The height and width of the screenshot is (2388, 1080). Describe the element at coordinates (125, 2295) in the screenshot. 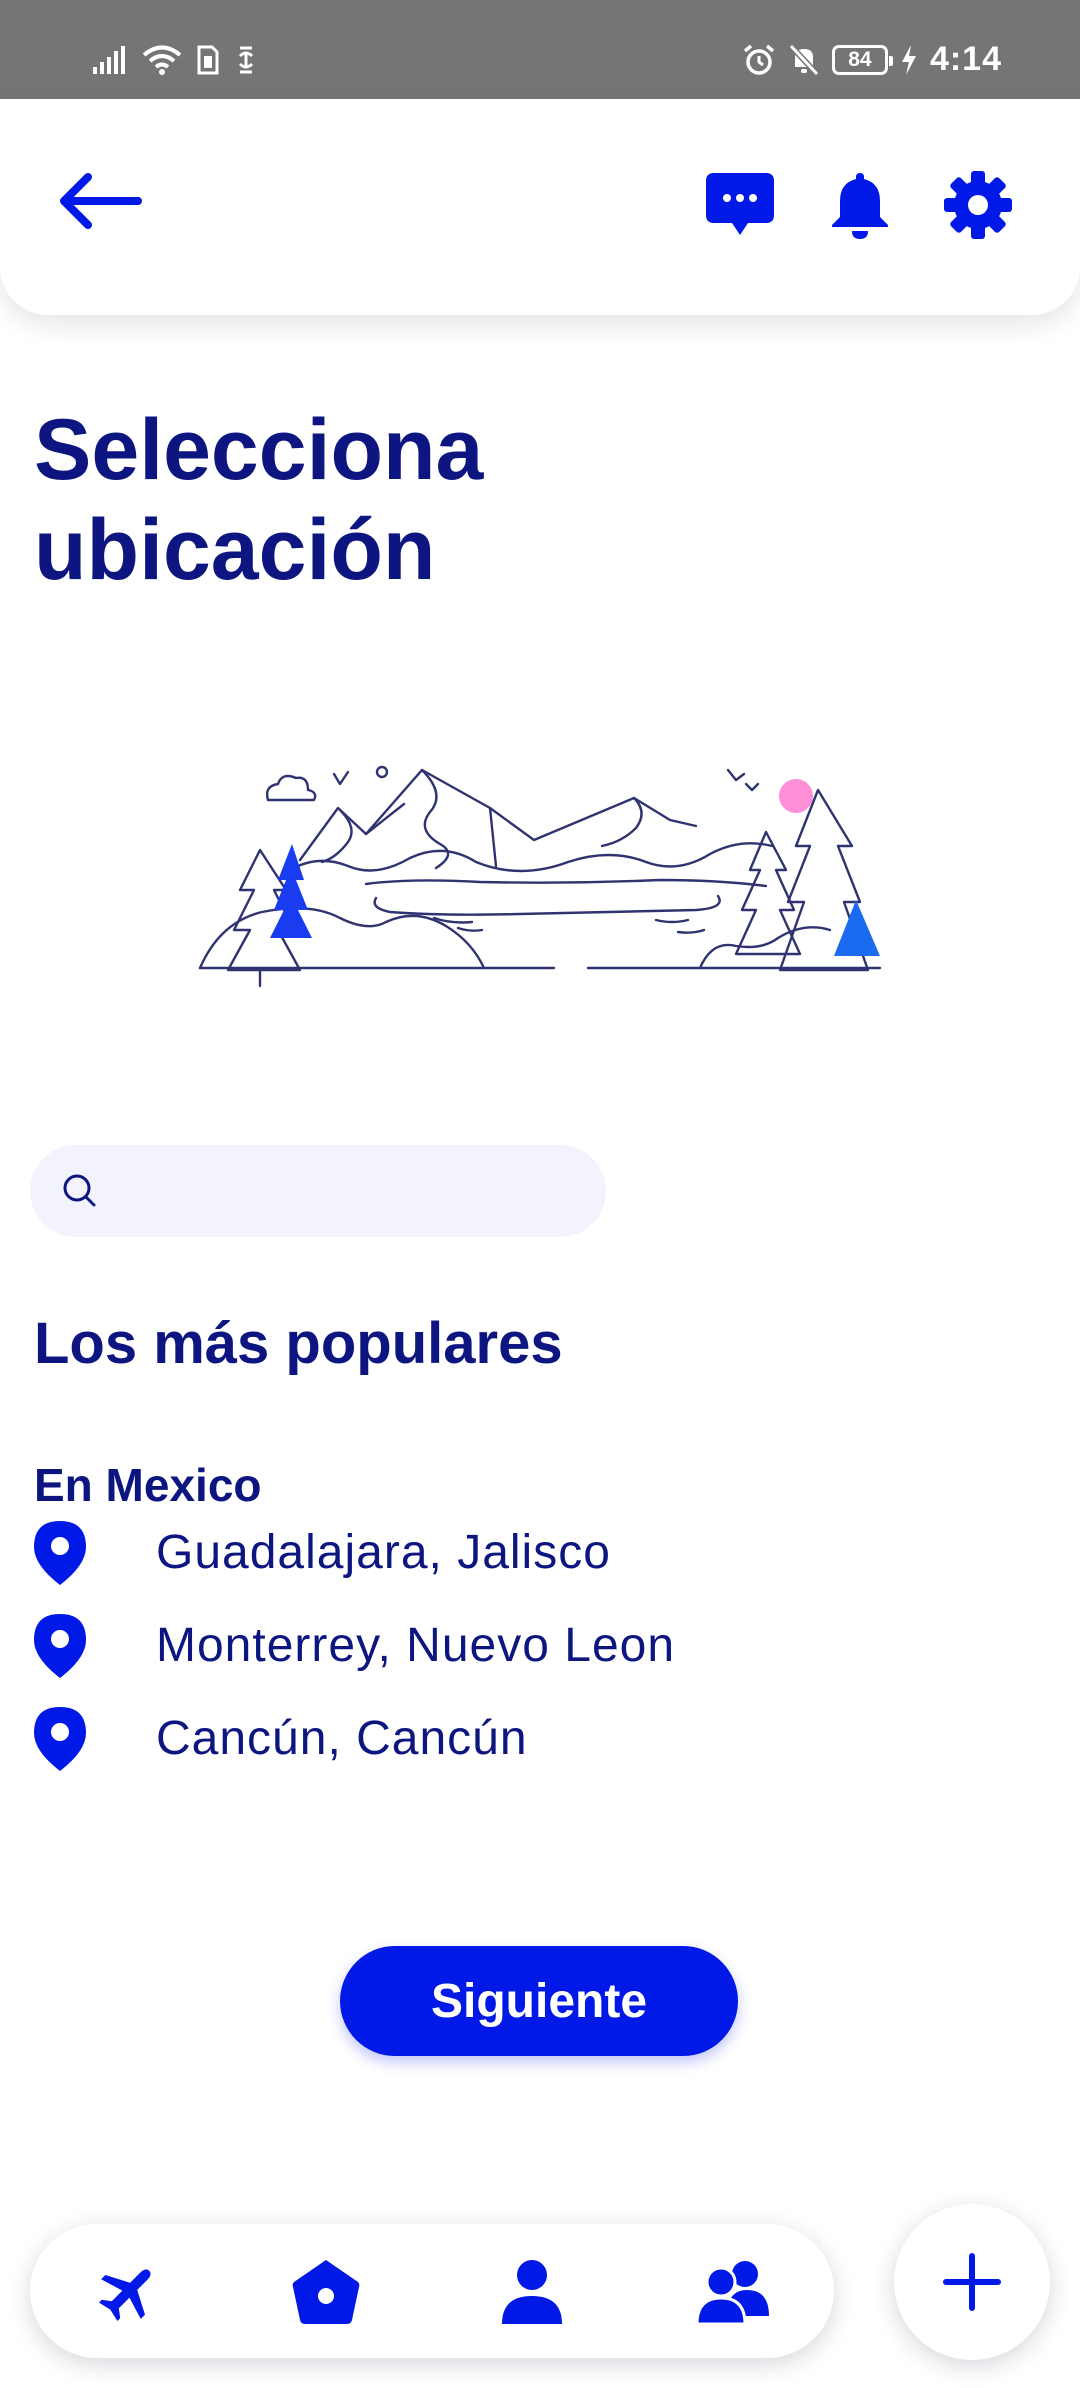

I see `airplane-icon` at that location.